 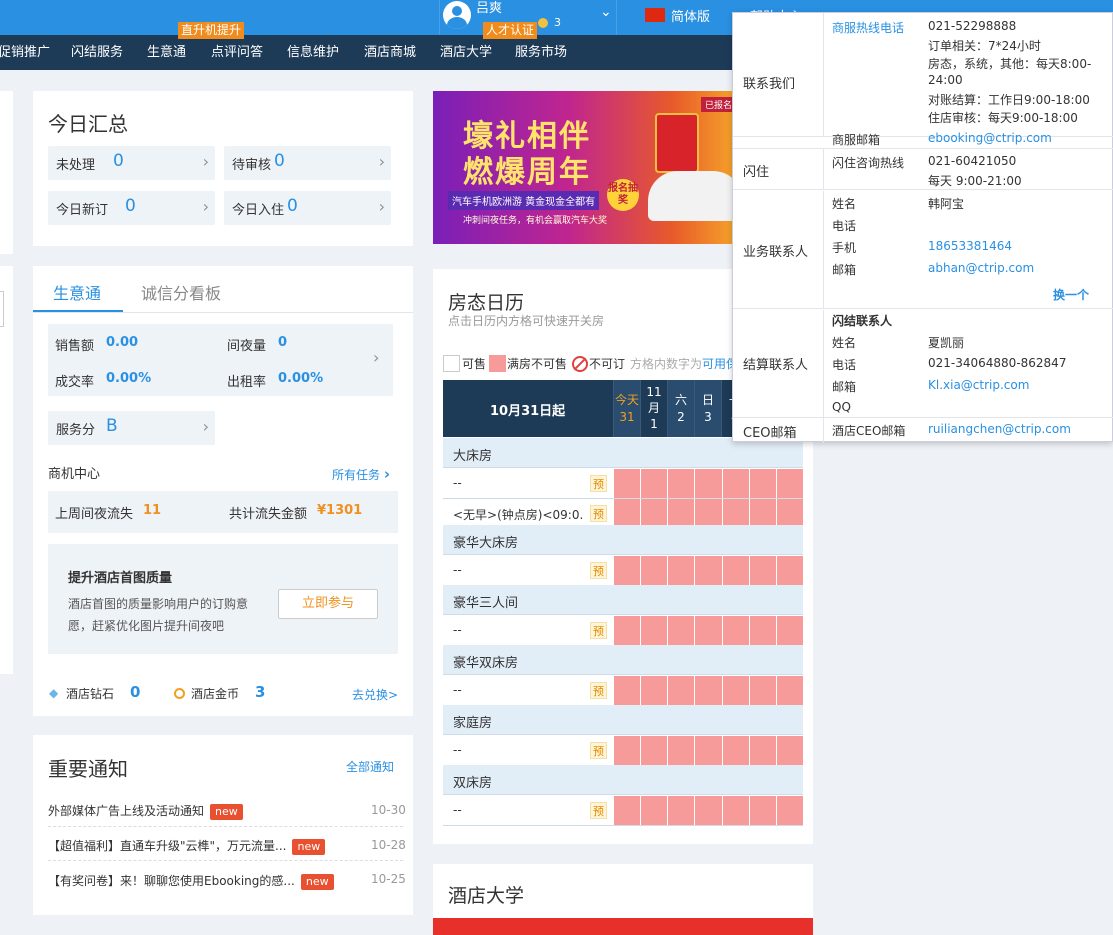 I want to click on nav-tag-talent: 人才认证, so click(x=510, y=30).